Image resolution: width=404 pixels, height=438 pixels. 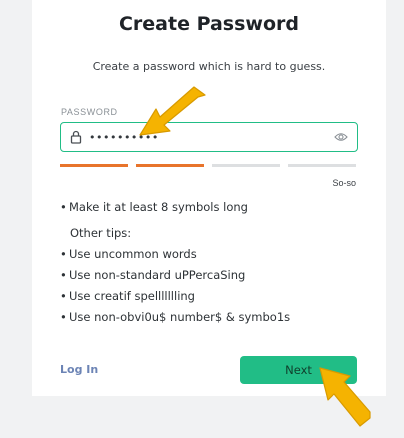 I want to click on tips-heading: Other tips:, so click(x=101, y=233).